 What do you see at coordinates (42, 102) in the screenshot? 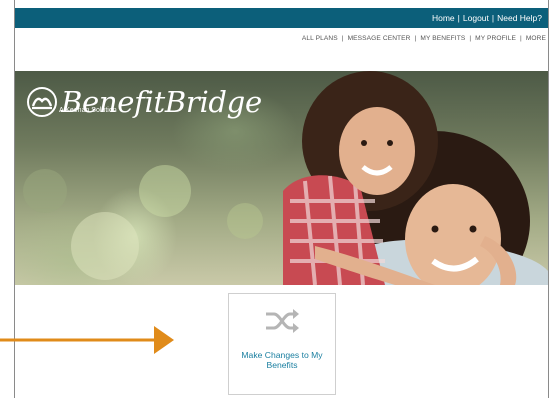
I see `bridge-logo-icon` at bounding box center [42, 102].